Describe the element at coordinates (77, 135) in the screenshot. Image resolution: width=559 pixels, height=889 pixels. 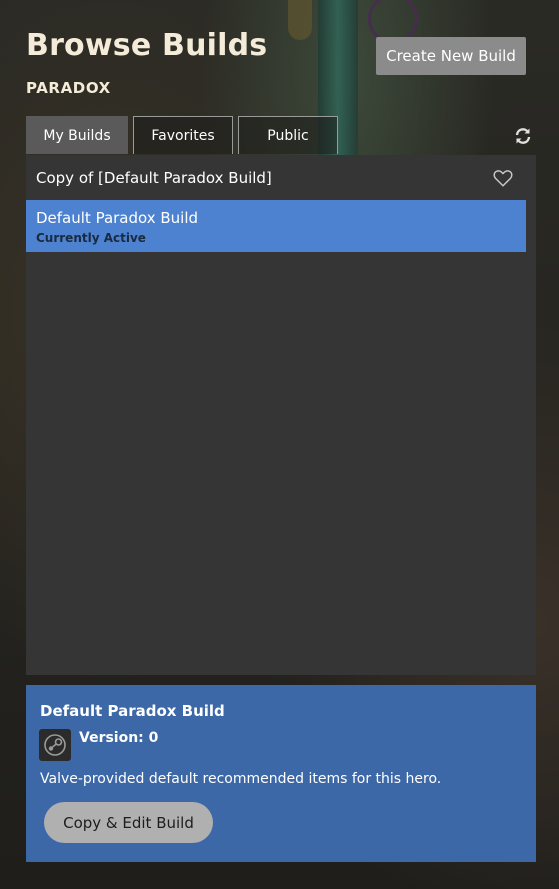
I see `tab-my-builds: My Builds` at that location.